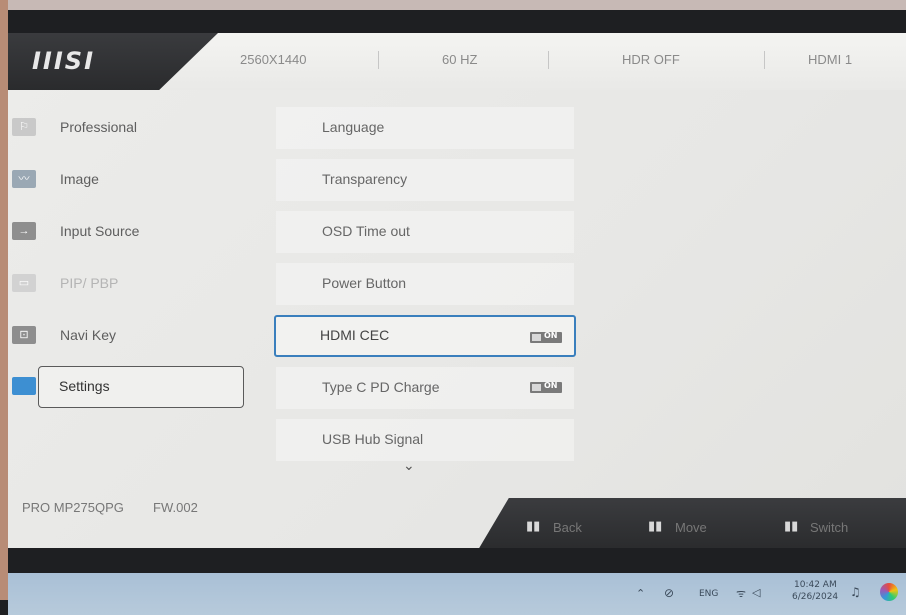  I want to click on language-indicator: ENG, so click(708, 594).